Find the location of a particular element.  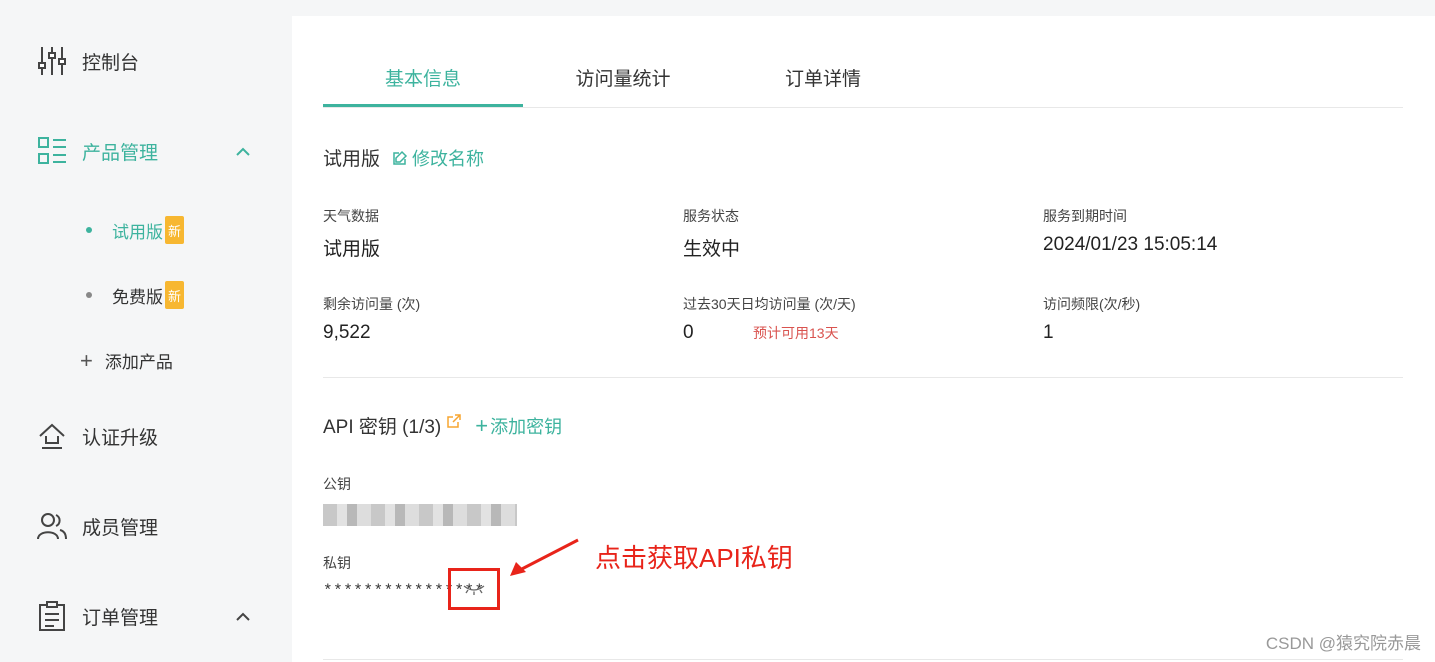

info-value: 9,522 is located at coordinates (347, 332).